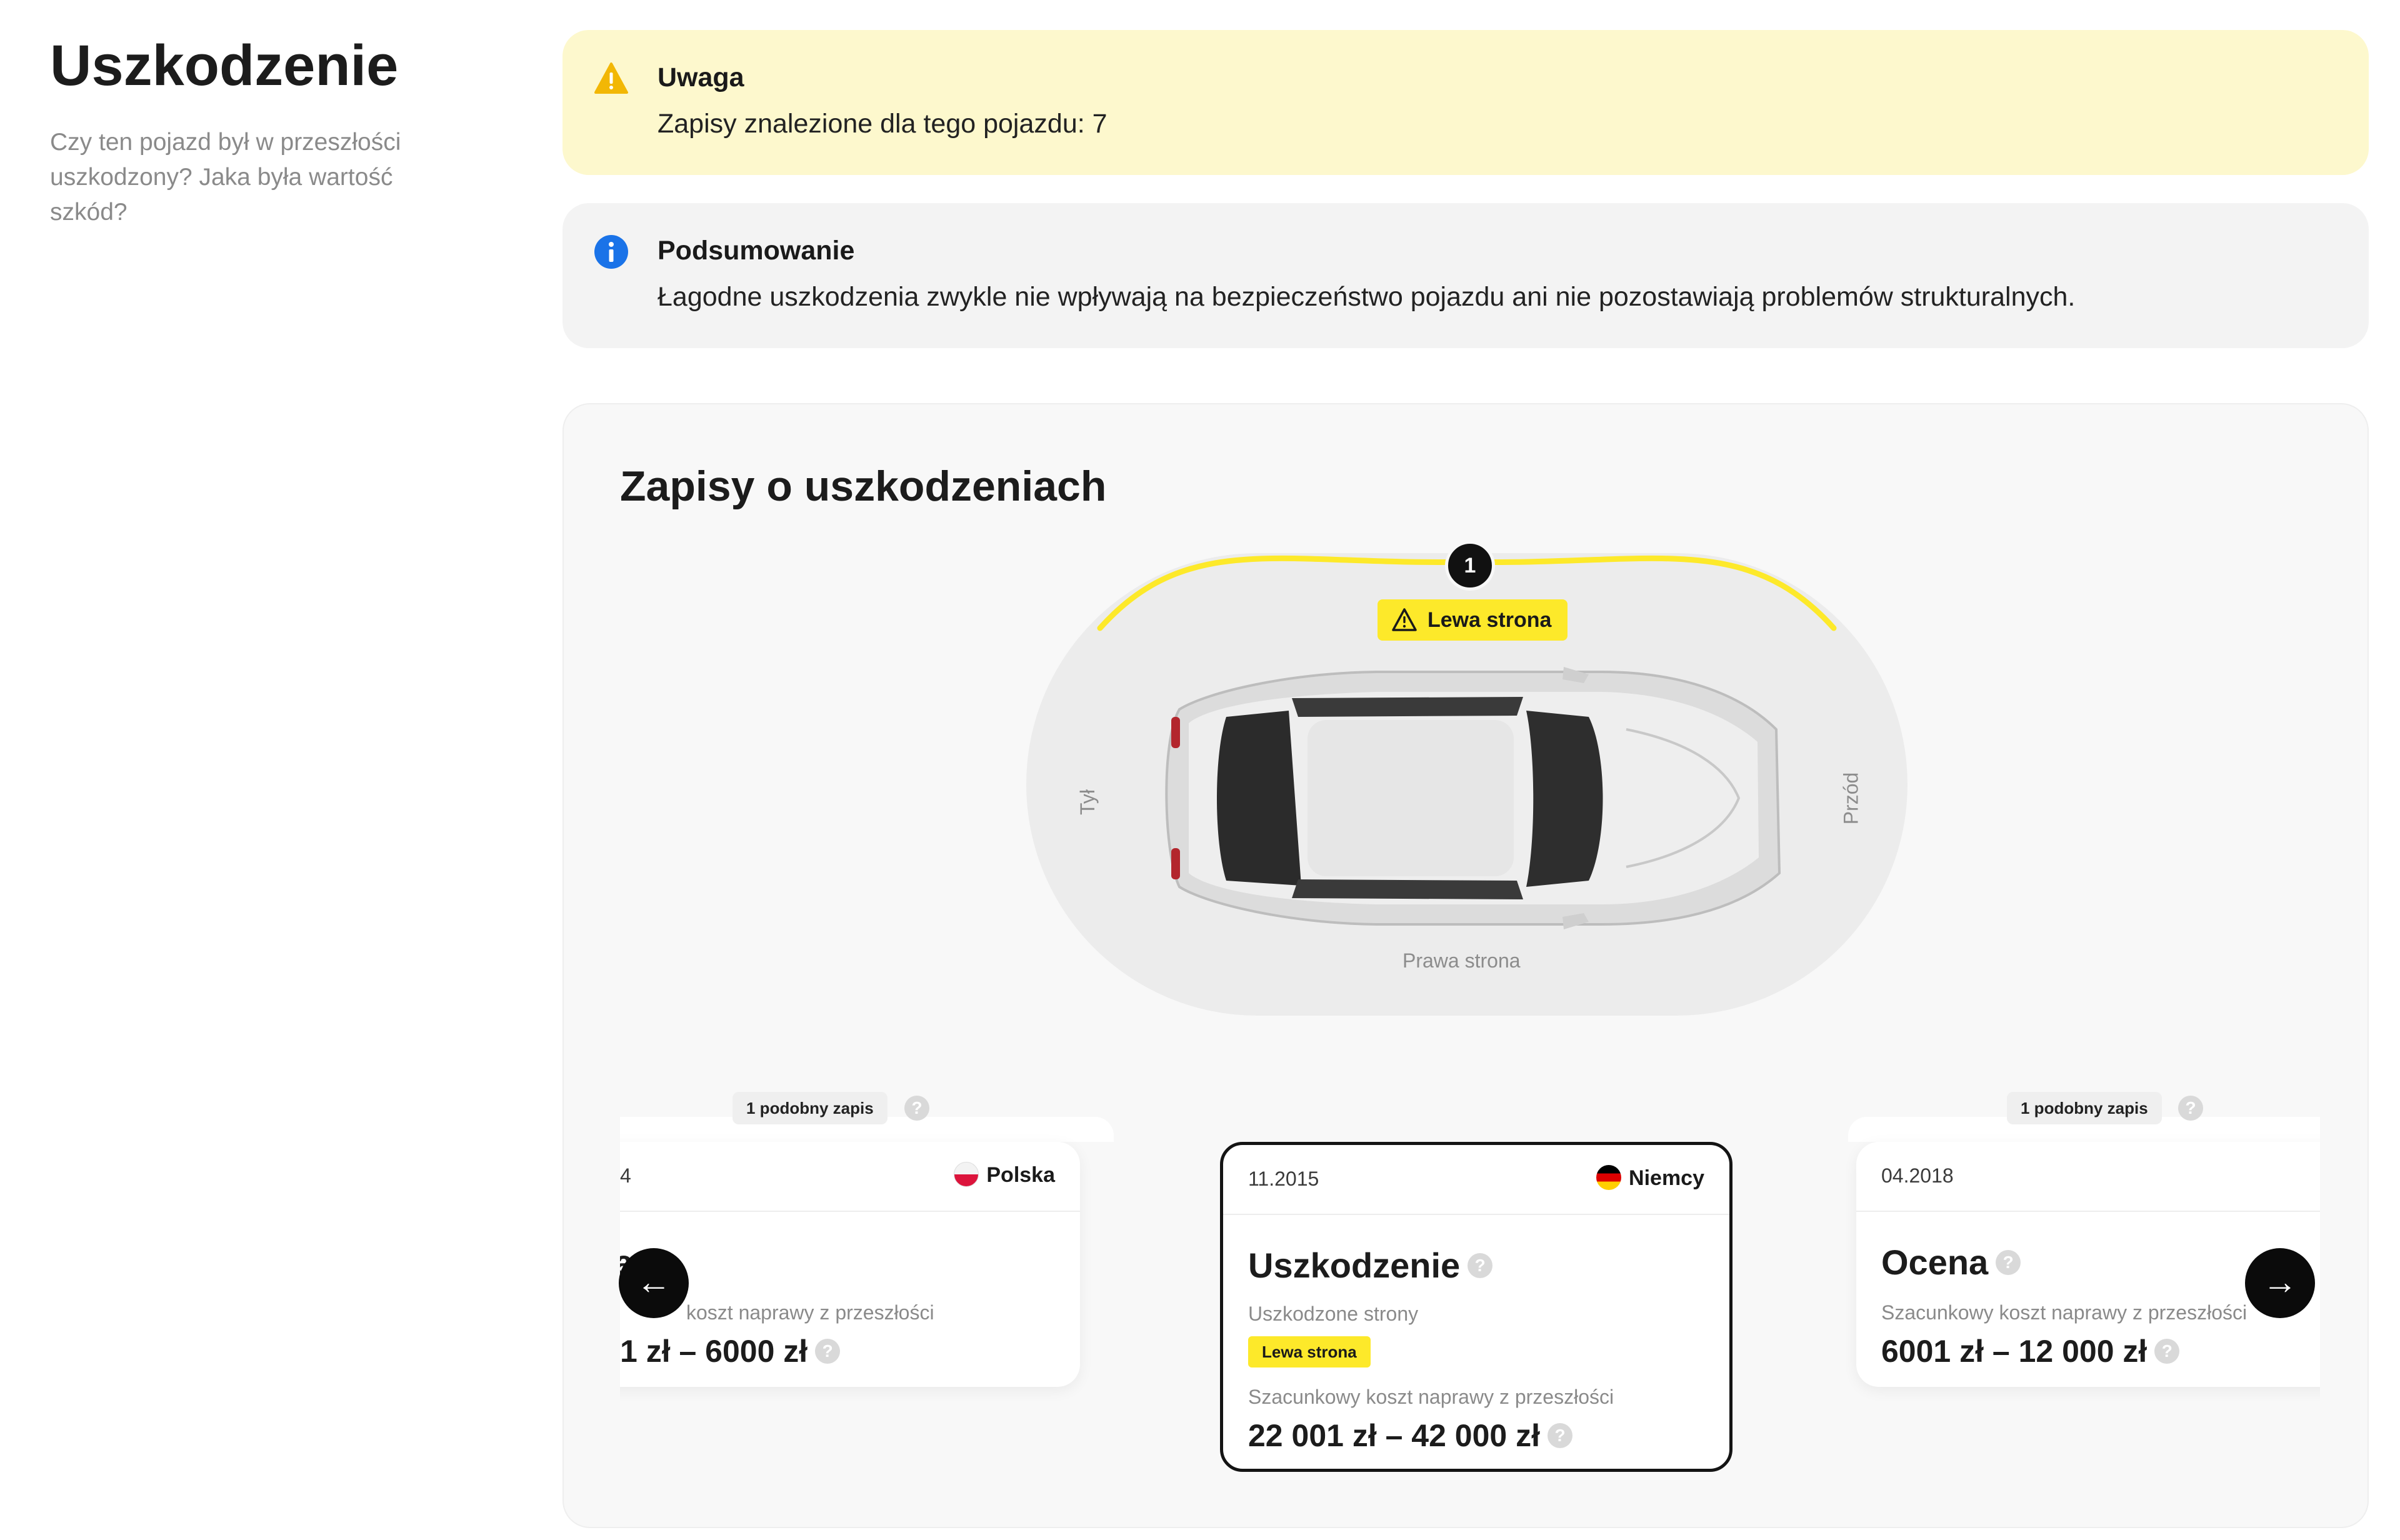  Describe the element at coordinates (883, 124) in the screenshot. I see `warning-text: Zapisy znalezione dla tego pojazdu: 7` at that location.